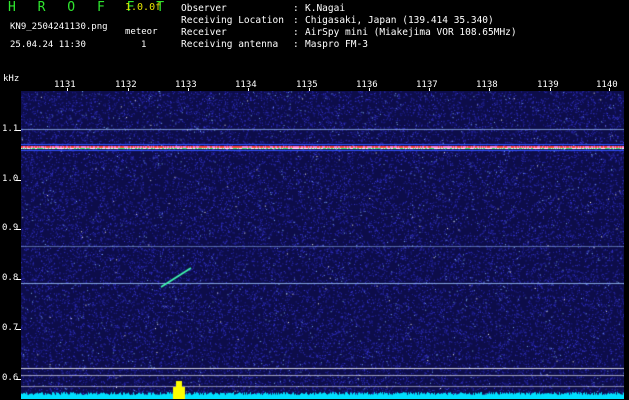  What do you see at coordinates (48, 45) in the screenshot?
I see `datetime-label: 25.04.24 11:30` at bounding box center [48, 45].